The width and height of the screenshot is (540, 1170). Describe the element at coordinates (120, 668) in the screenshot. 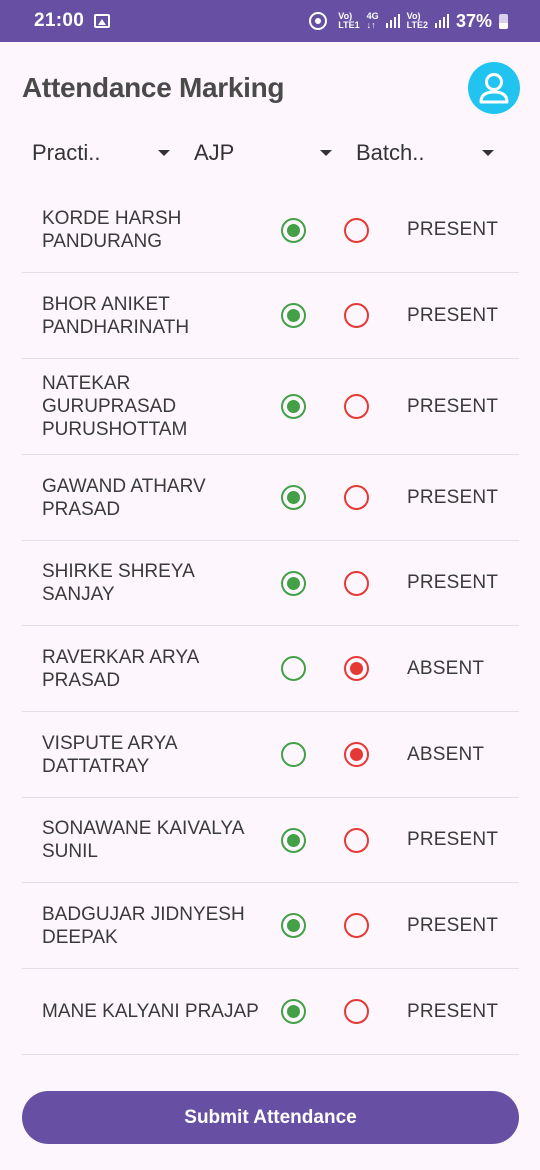

I see `student-name: RAVERKAR ARYA PRASAD` at that location.